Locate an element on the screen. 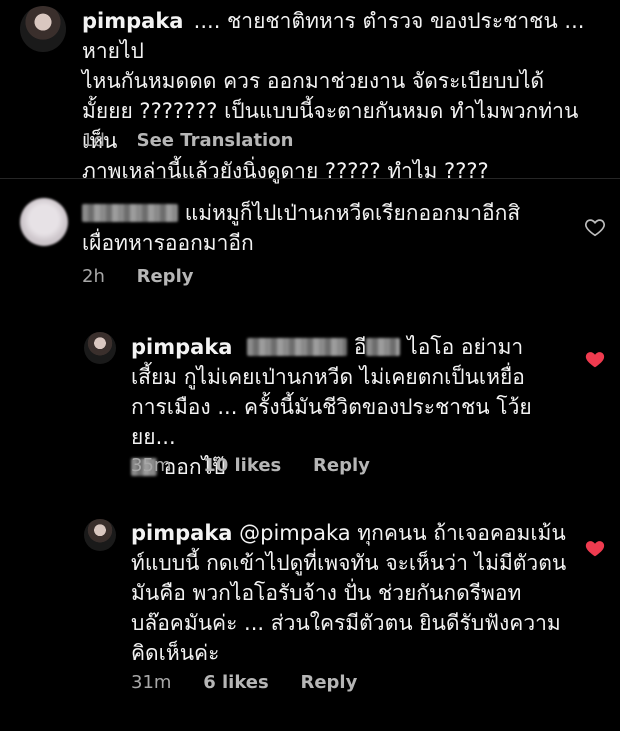  comment-meta: 2h Reply is located at coordinates (150, 276).